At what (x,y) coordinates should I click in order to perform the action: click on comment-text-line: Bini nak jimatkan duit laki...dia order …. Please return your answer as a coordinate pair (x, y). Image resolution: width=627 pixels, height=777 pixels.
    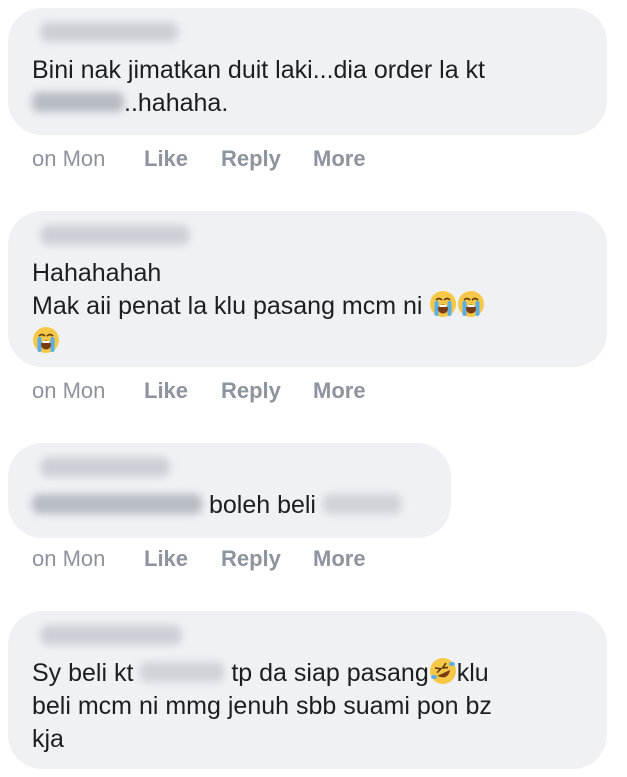
    Looking at the image, I should click on (258, 70).